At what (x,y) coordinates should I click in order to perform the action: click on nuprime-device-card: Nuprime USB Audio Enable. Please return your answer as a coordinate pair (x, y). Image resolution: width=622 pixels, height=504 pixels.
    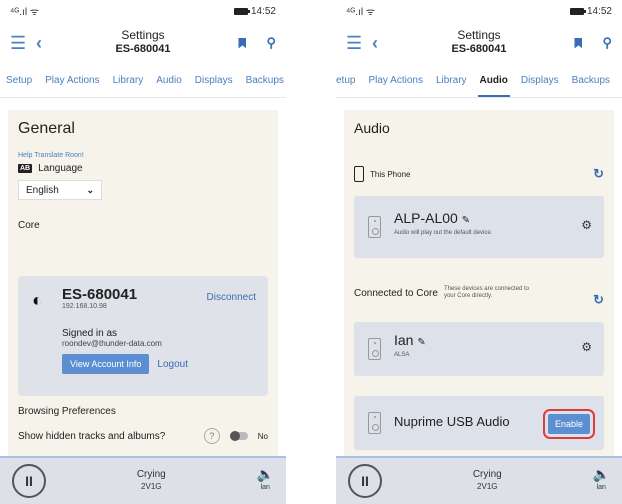
    Looking at the image, I should click on (479, 423).